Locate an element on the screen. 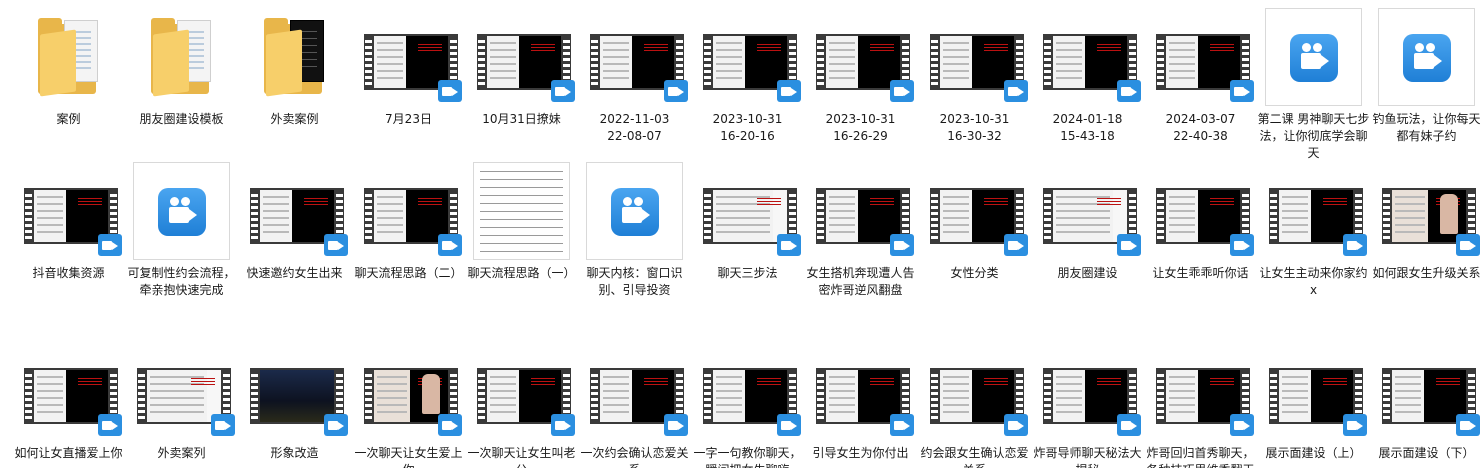  file-name-label: 如何让女直播爱上你 is located at coordinates (68, 453).